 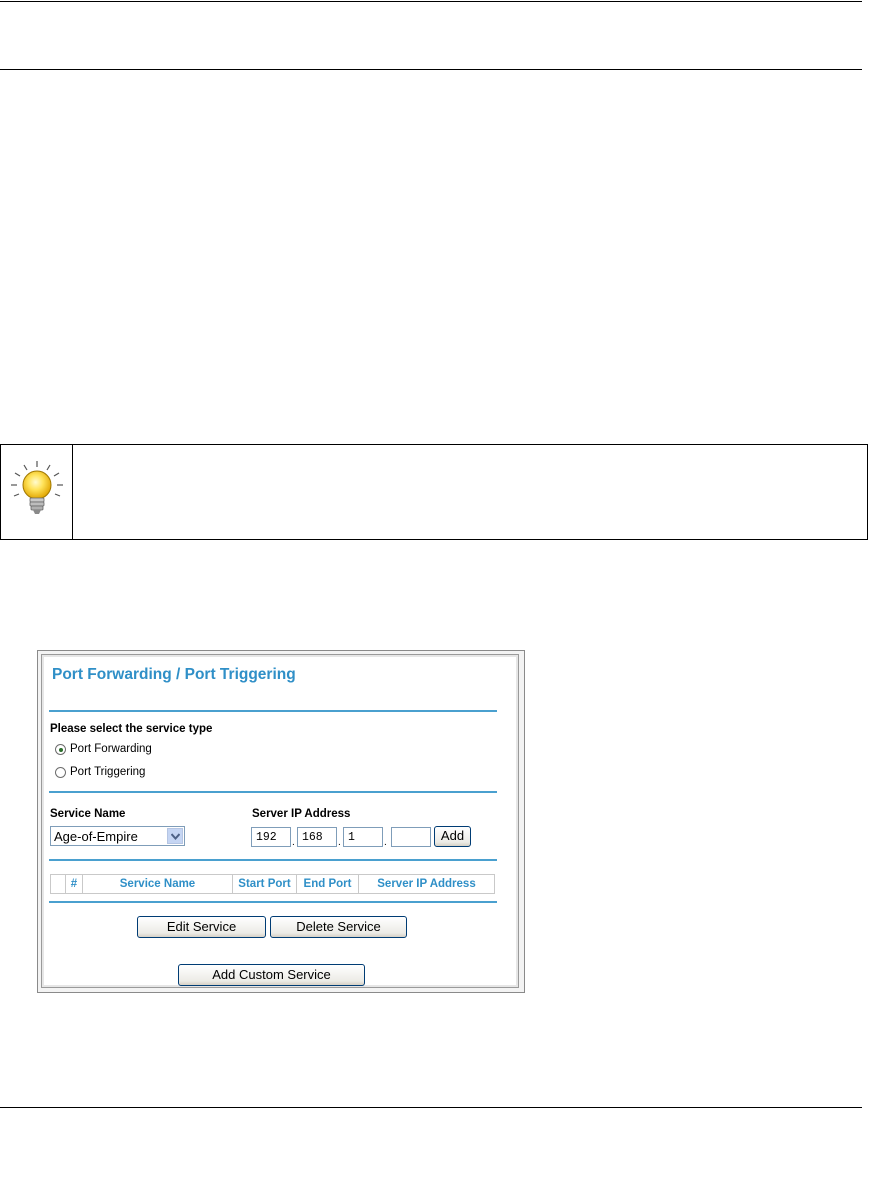 I want to click on table-header-end-port: End Port, so click(x=327, y=884).